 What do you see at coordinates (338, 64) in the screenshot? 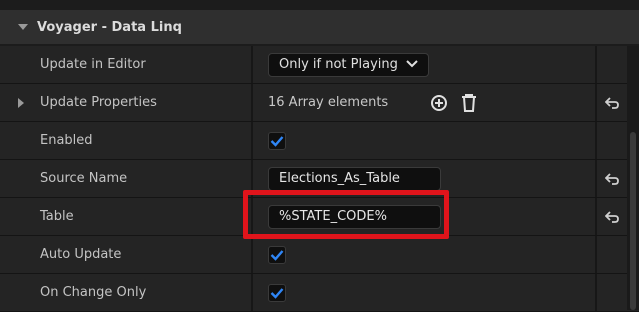
I see `dropdown-value: Only if not Playing` at bounding box center [338, 64].